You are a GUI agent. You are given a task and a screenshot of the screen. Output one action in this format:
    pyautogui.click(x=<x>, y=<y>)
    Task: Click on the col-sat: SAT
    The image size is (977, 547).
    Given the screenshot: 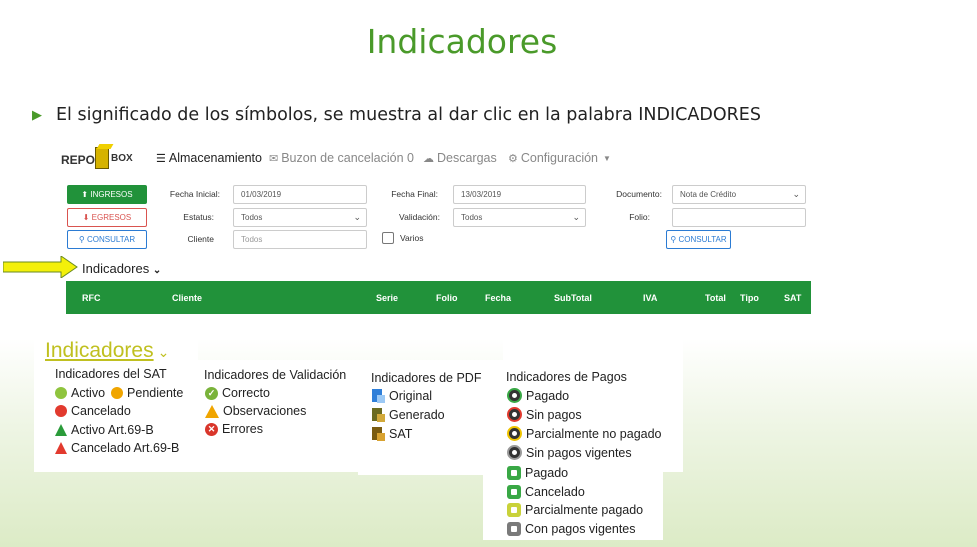 What is the action you would take?
    pyautogui.click(x=792, y=298)
    